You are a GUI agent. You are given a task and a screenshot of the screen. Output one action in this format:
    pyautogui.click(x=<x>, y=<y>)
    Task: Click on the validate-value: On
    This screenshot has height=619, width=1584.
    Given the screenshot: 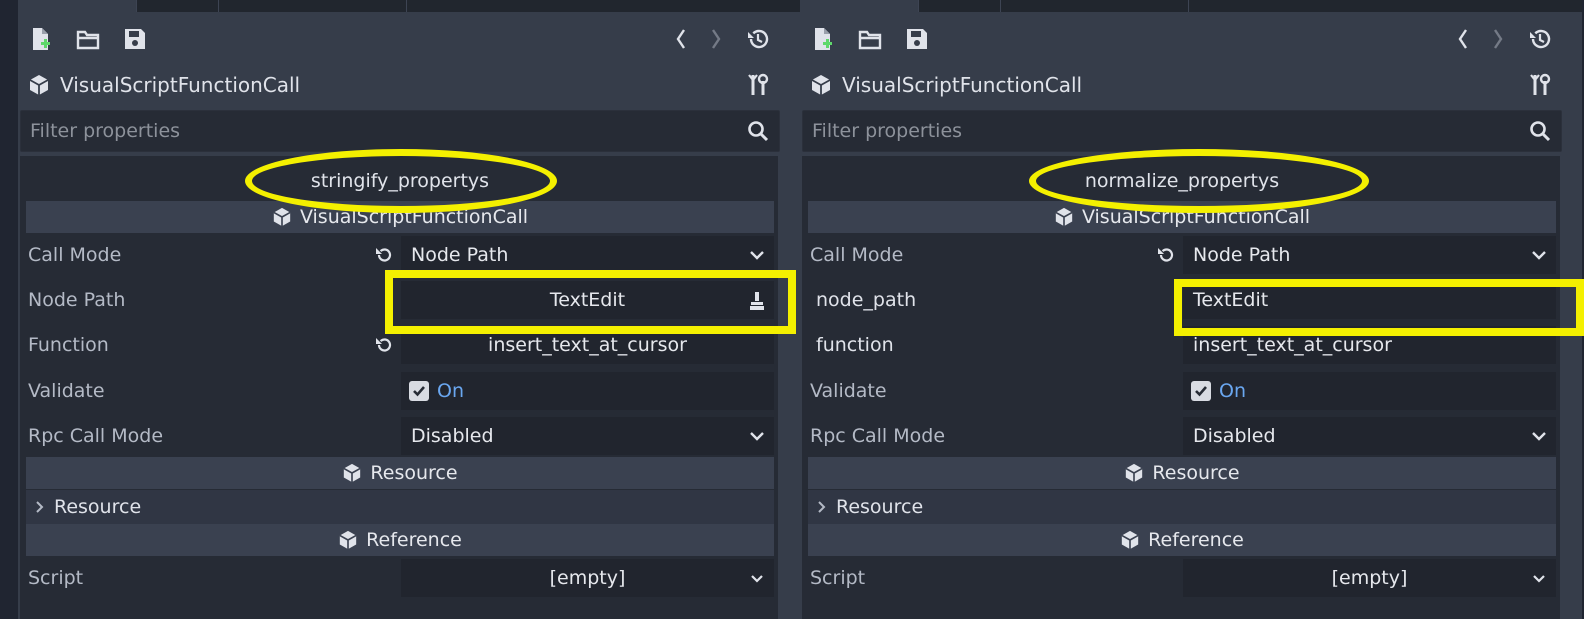 What is the action you would take?
    pyautogui.click(x=450, y=391)
    